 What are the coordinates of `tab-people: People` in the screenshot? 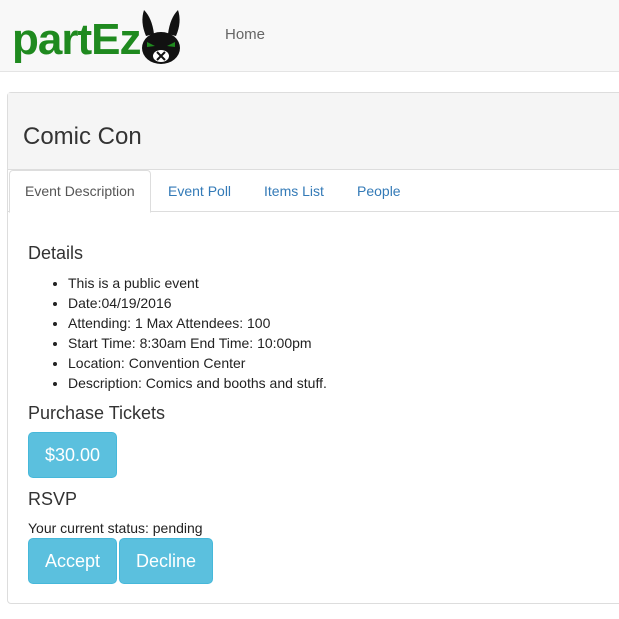 It's located at (379, 191).